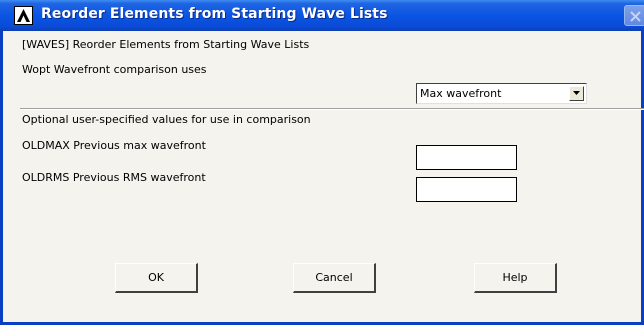  What do you see at coordinates (466, 189) in the screenshot?
I see `oldrms-input` at bounding box center [466, 189].